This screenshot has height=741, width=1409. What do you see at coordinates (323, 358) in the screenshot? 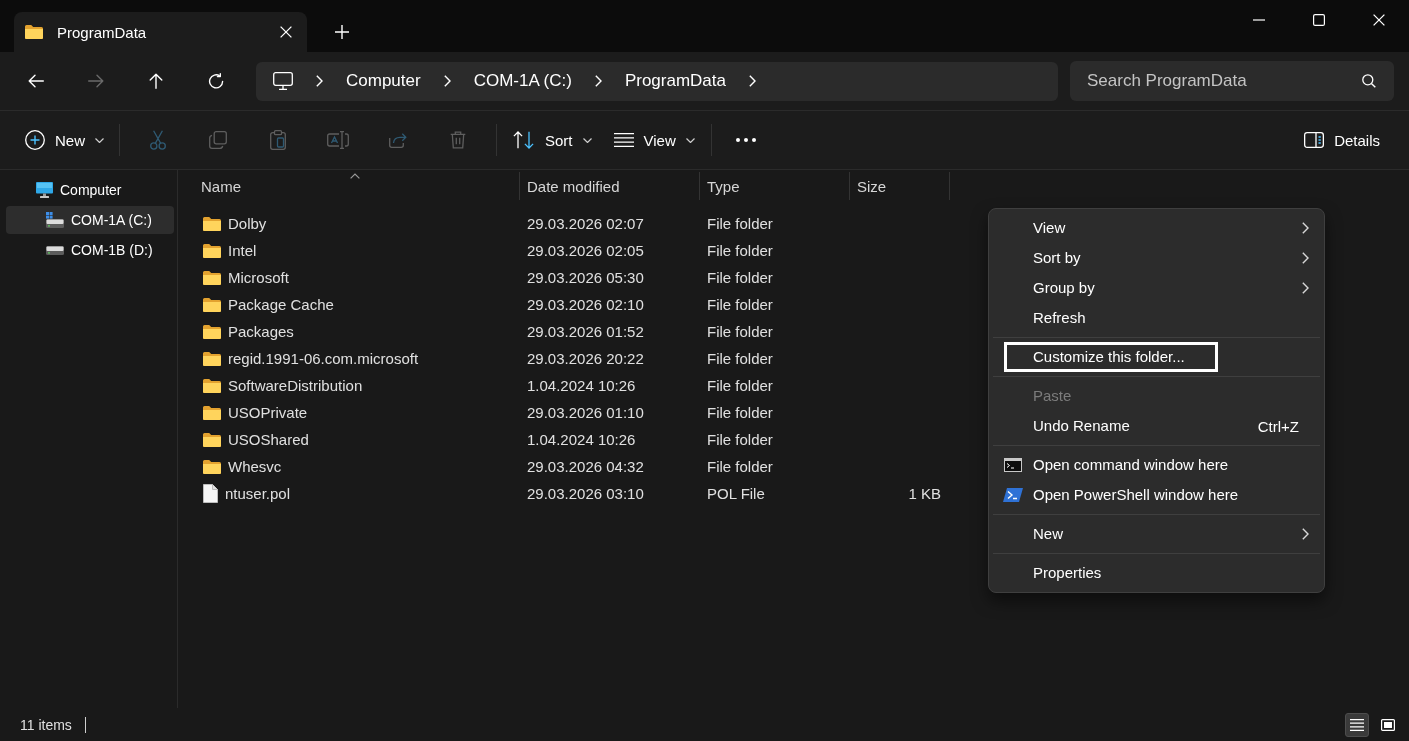
I see `file-name: regid.1991-06.com.microsoft` at bounding box center [323, 358].